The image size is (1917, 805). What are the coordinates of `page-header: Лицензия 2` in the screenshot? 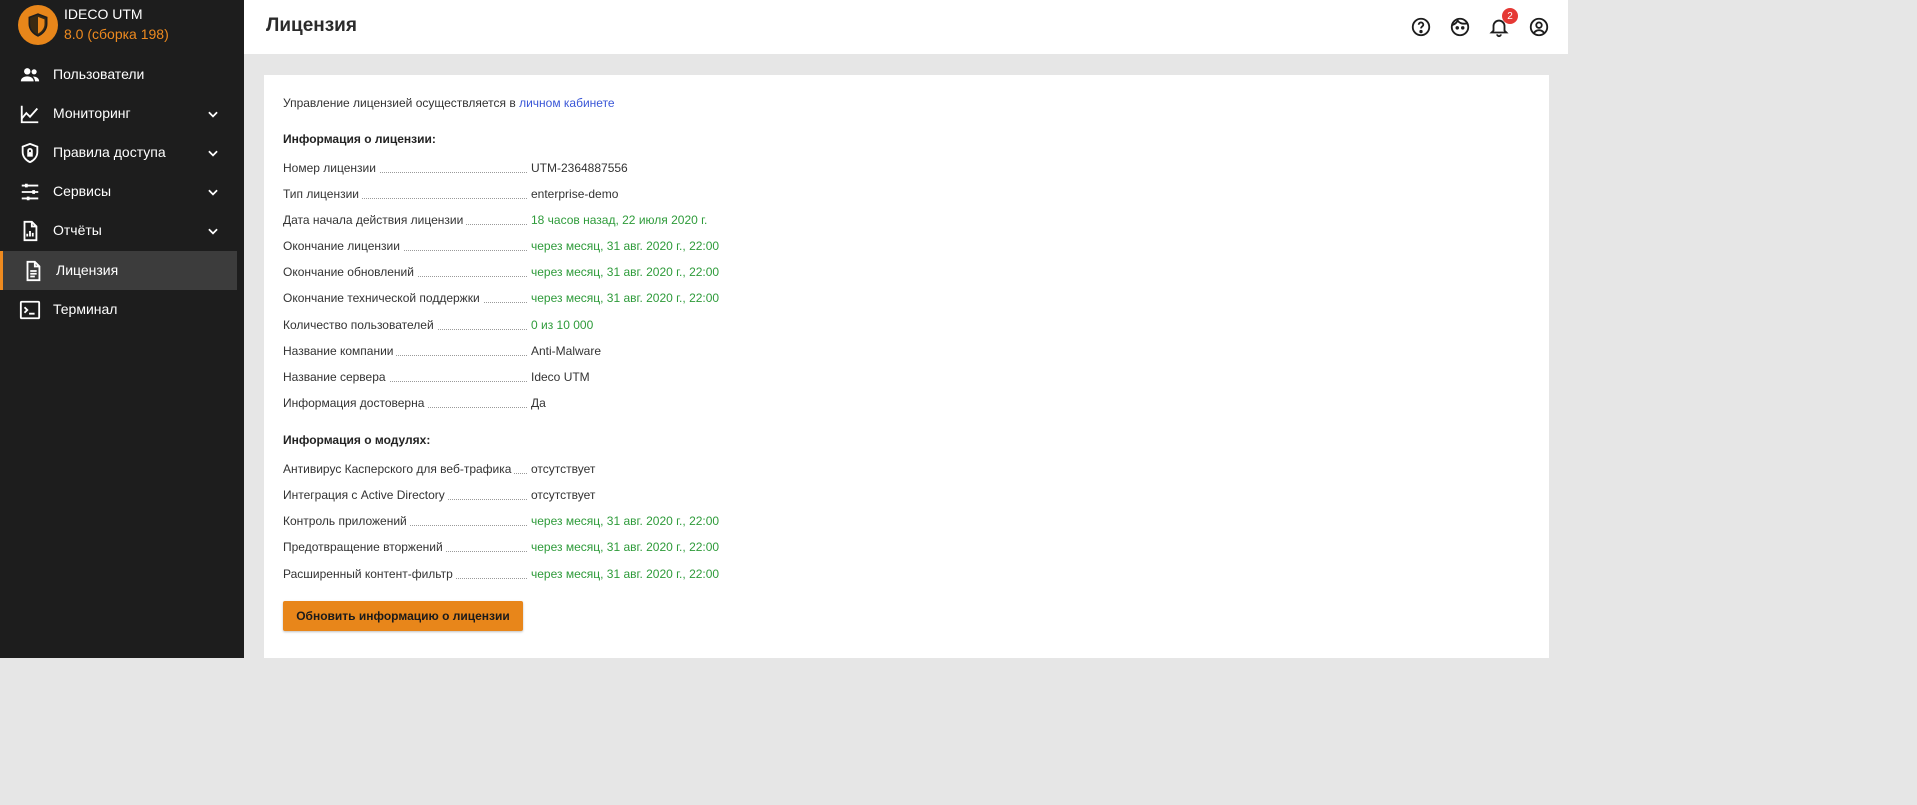 It's located at (906, 27).